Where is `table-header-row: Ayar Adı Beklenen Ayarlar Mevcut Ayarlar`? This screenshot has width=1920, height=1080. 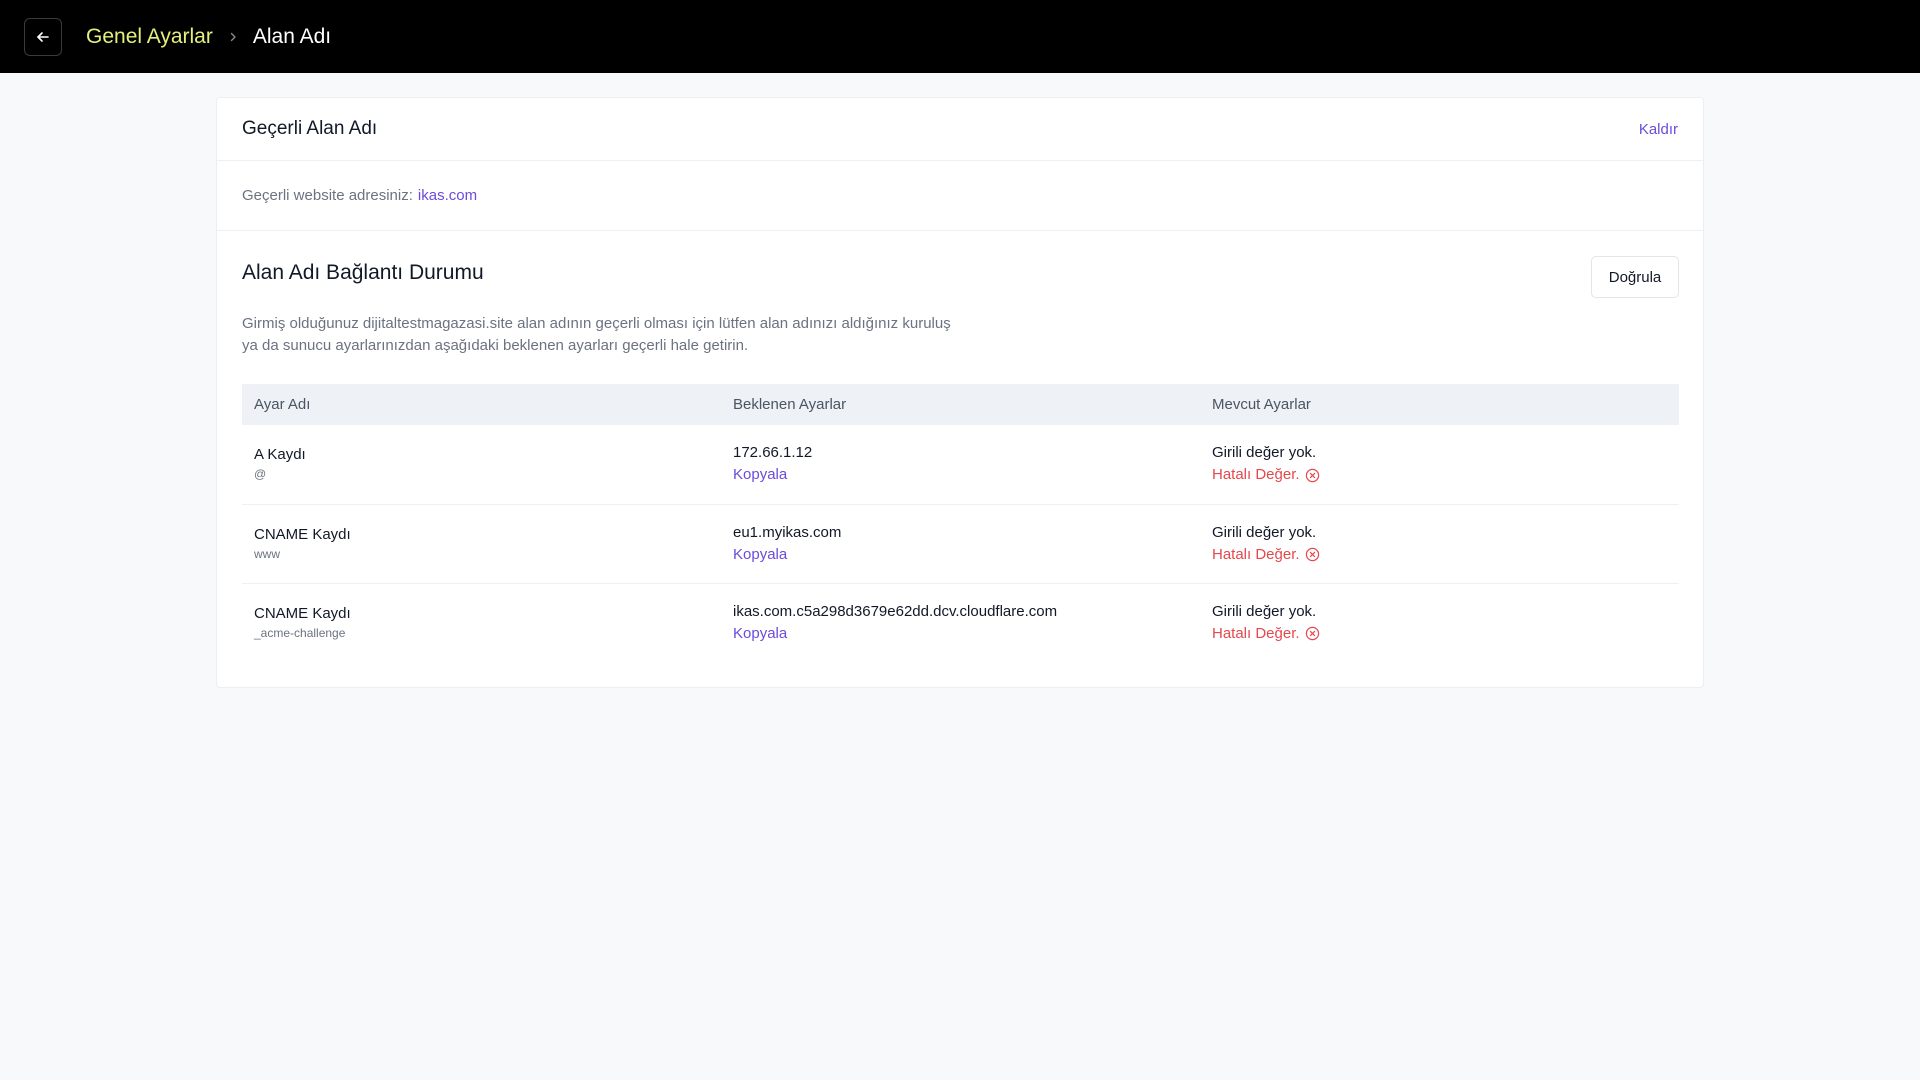
table-header-row: Ayar Adı Beklenen Ayarlar Mevcut Ayarlar is located at coordinates (960, 404).